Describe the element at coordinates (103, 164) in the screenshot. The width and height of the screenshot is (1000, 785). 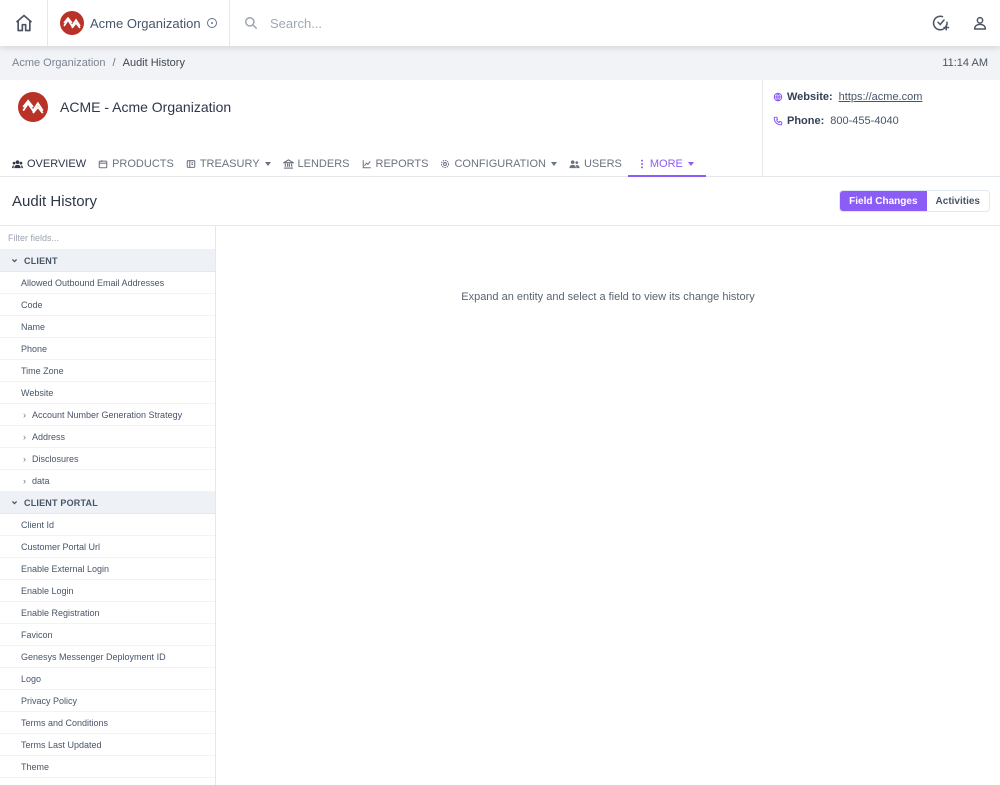
I see `box-icon` at that location.